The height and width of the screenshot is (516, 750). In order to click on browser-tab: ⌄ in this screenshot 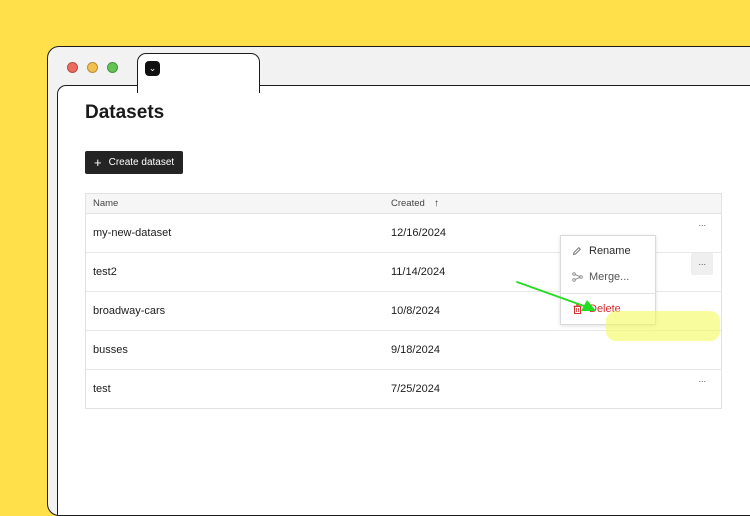, I will do `click(198, 73)`.